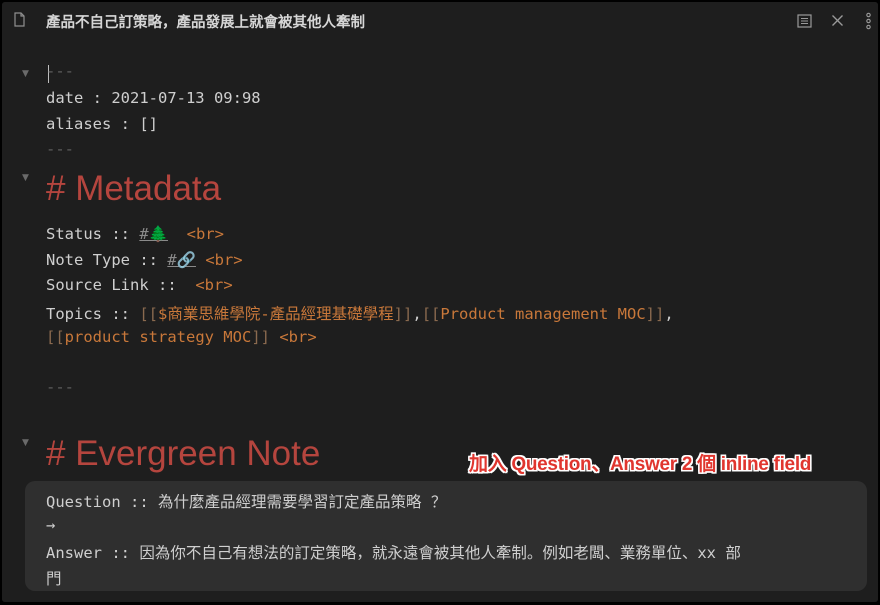 This screenshot has height=605, width=880. Describe the element at coordinates (804, 21) in the screenshot. I see `reading-view-icon` at that location.